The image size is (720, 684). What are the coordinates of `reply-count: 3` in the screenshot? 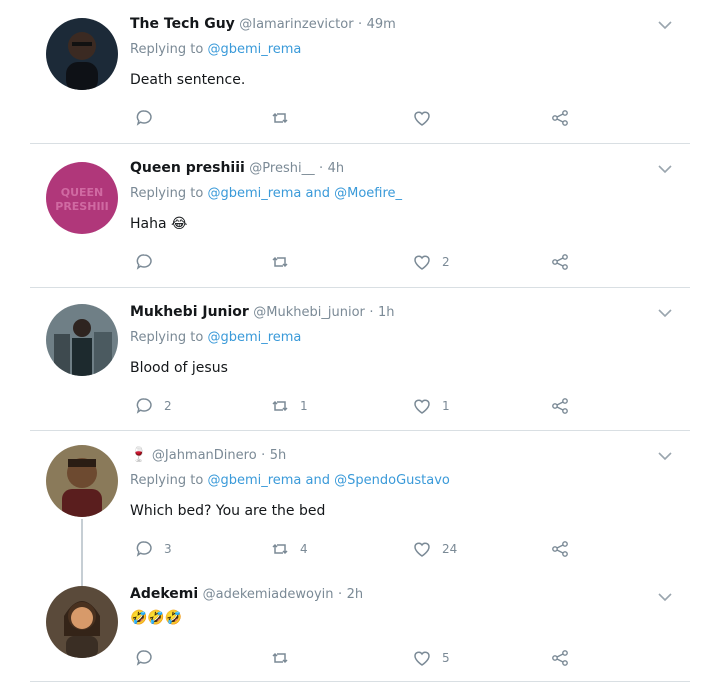 It's located at (168, 549).